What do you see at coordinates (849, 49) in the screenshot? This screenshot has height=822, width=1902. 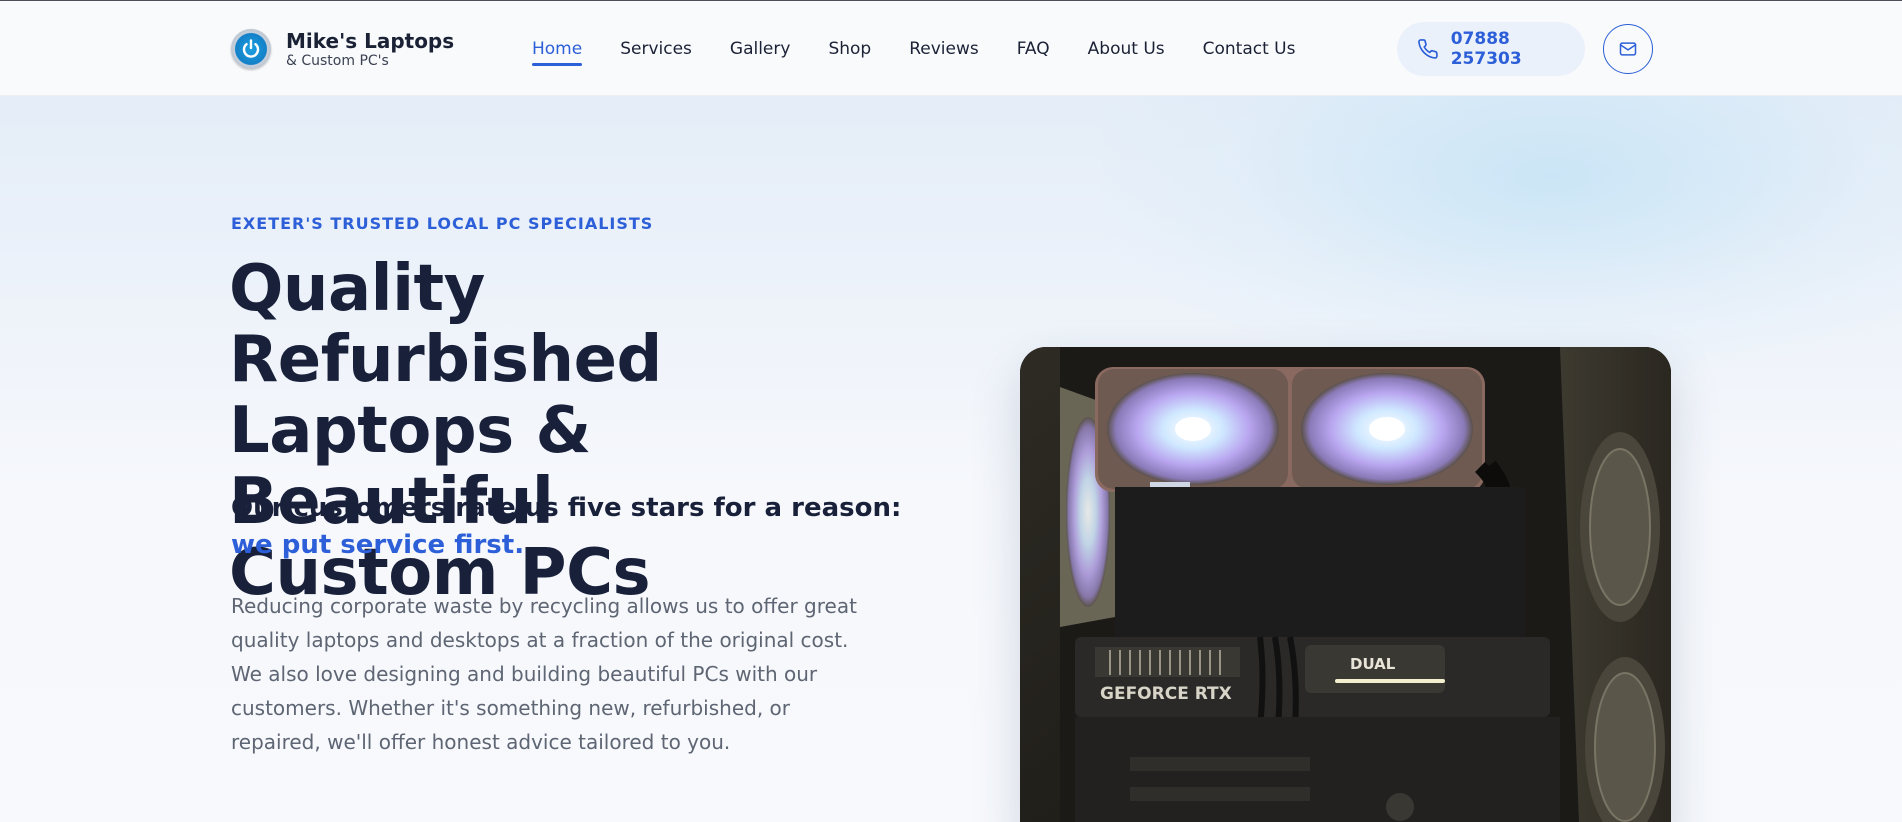 I see `nav-item-shop: Shop` at bounding box center [849, 49].